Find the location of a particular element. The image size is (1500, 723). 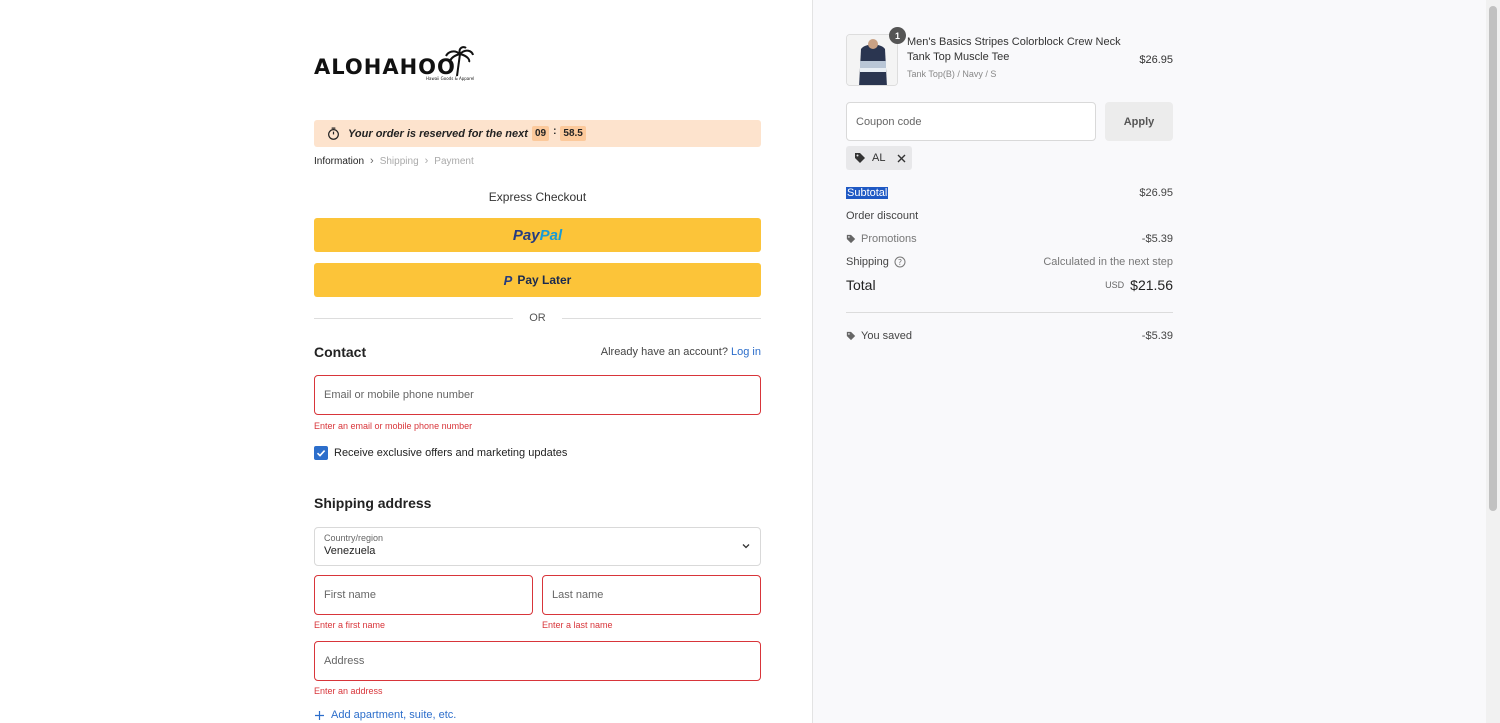

country-value: Venezuela is located at coordinates (350, 551).